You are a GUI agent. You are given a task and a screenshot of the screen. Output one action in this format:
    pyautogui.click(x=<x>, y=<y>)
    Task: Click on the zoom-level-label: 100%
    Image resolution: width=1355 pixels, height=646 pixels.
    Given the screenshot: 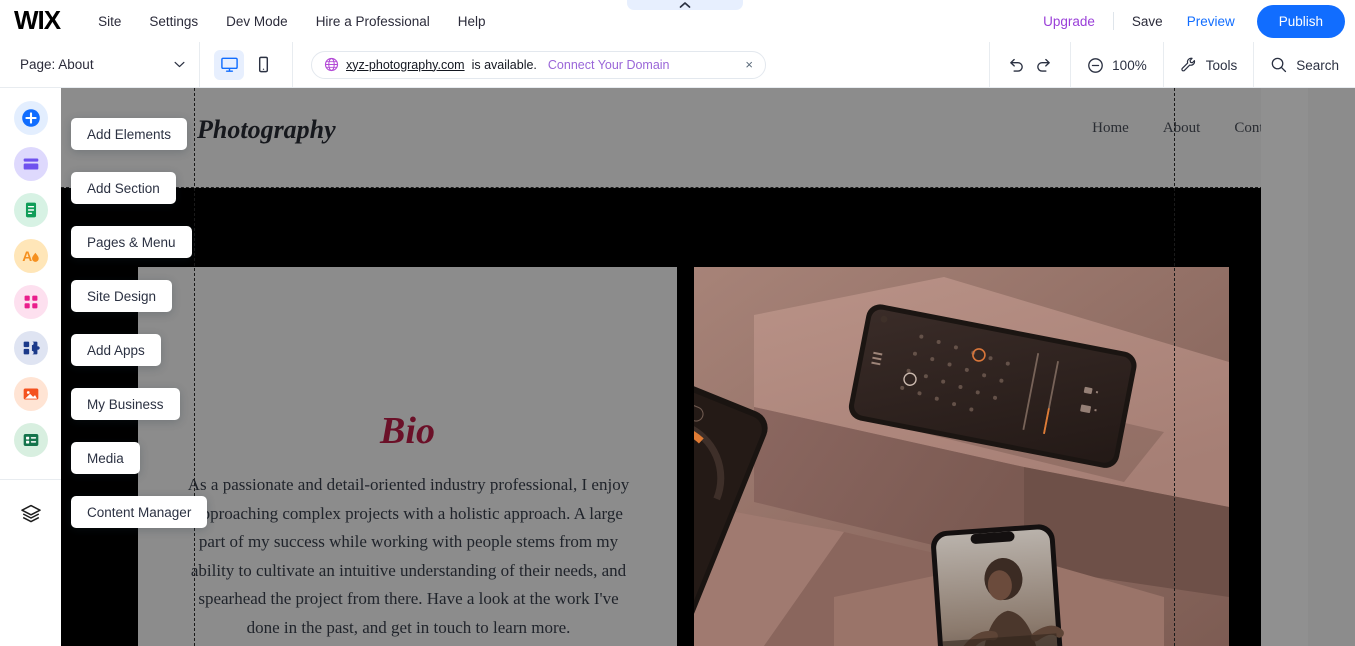 What is the action you would take?
    pyautogui.click(x=1129, y=65)
    